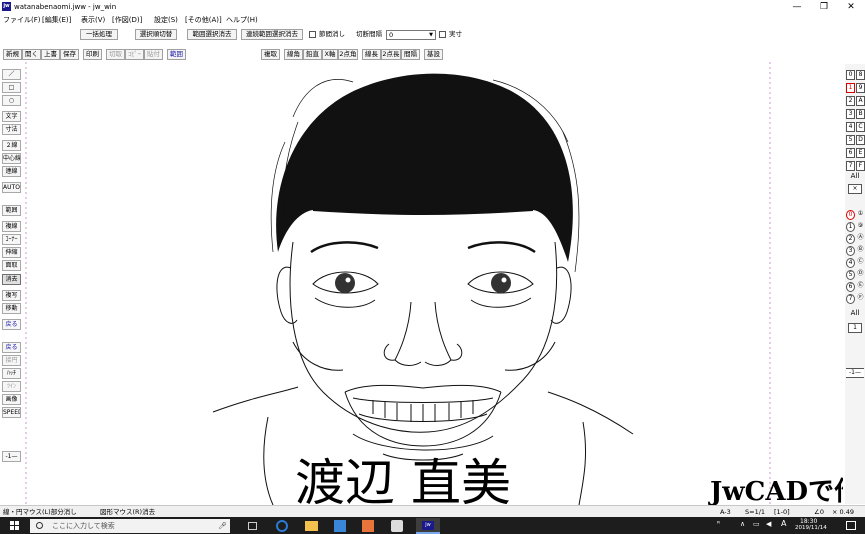  I want to click on layer-1: 1, so click(850, 227).